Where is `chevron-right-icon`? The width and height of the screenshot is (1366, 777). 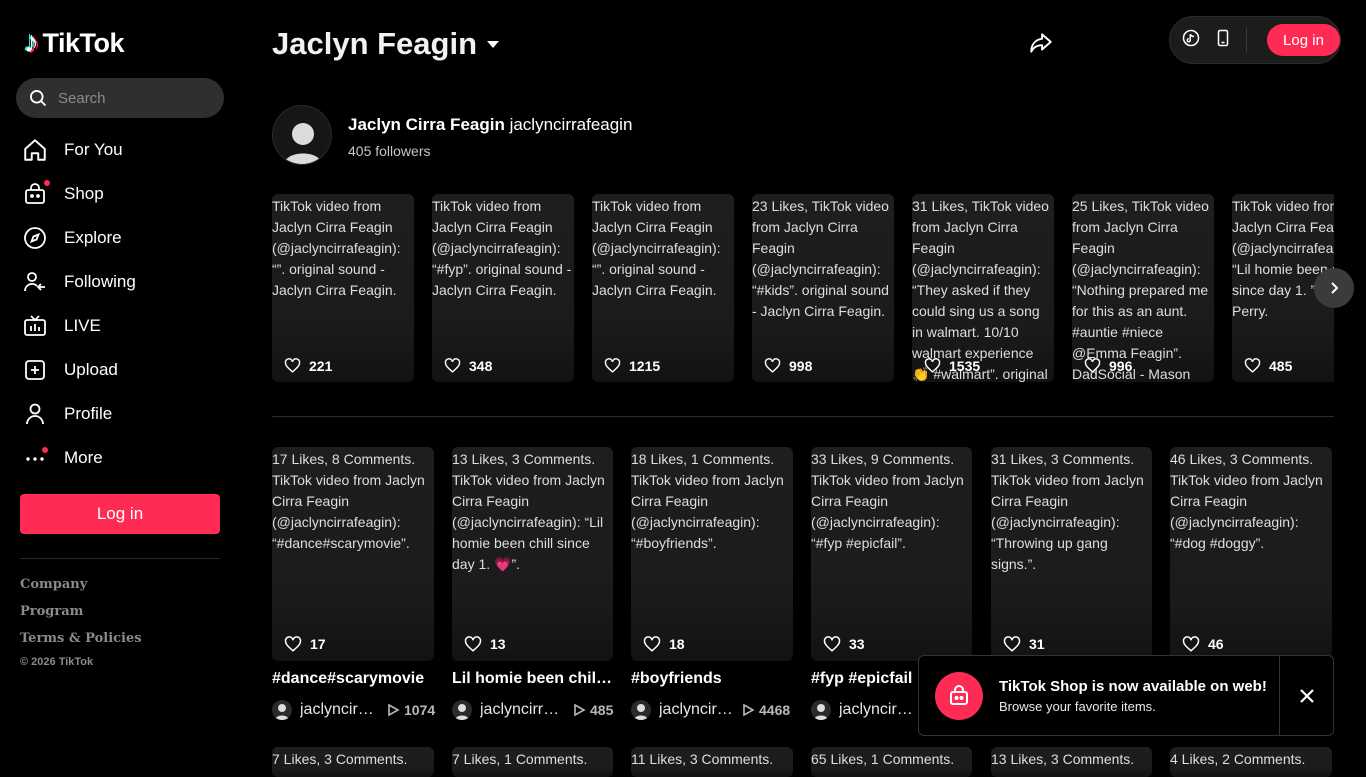
chevron-right-icon is located at coordinates (1335, 288).